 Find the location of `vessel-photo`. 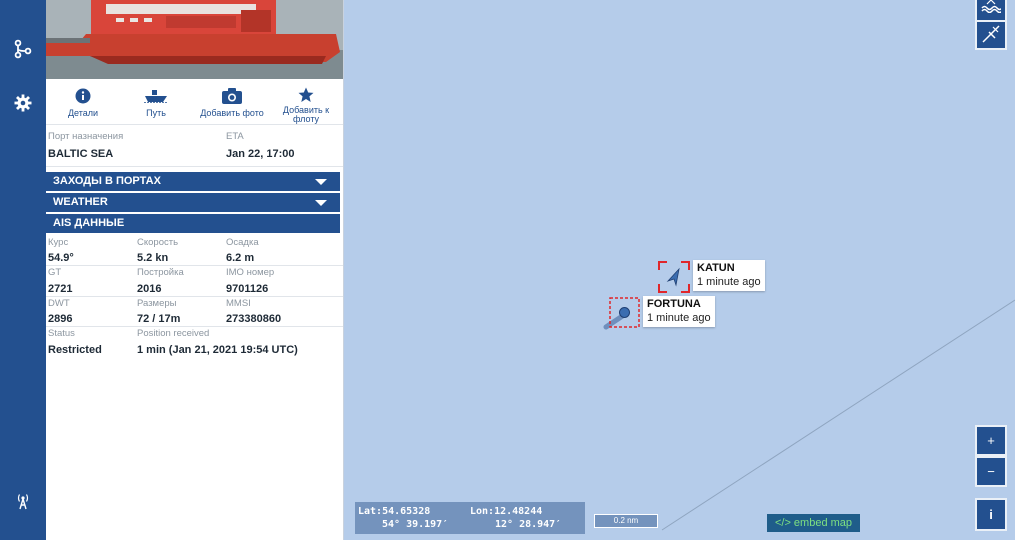

vessel-photo is located at coordinates (194, 39).